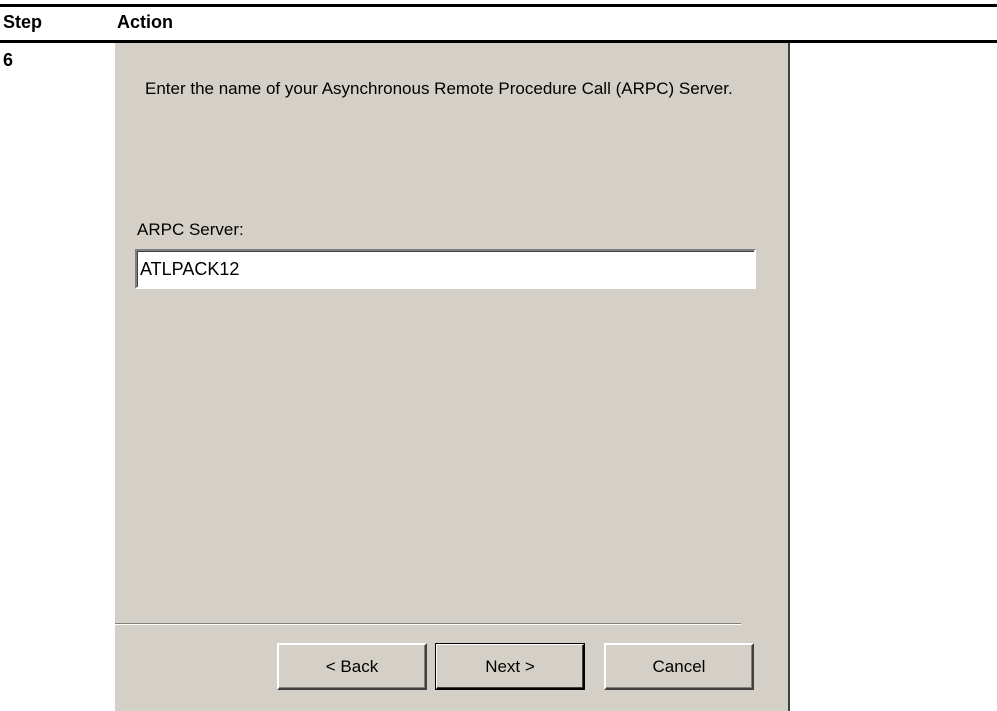 This screenshot has width=997, height=711. What do you see at coordinates (679, 666) in the screenshot?
I see `cancel-button: Cancel` at bounding box center [679, 666].